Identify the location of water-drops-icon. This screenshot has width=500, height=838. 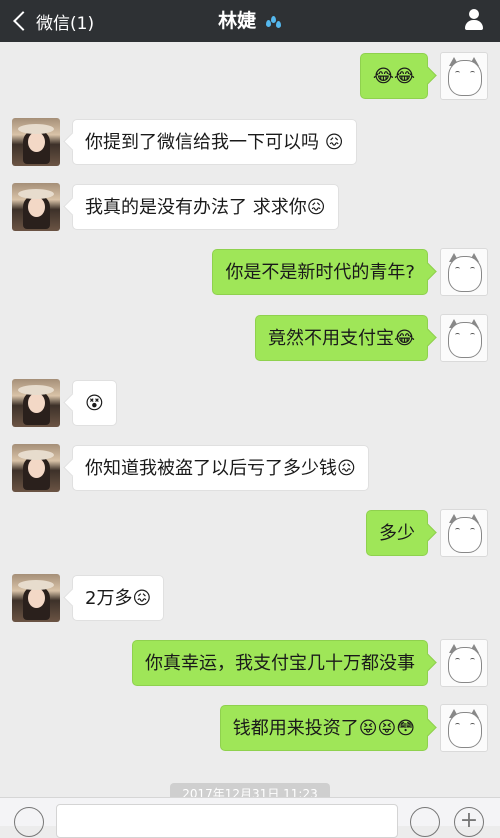
(273, 22).